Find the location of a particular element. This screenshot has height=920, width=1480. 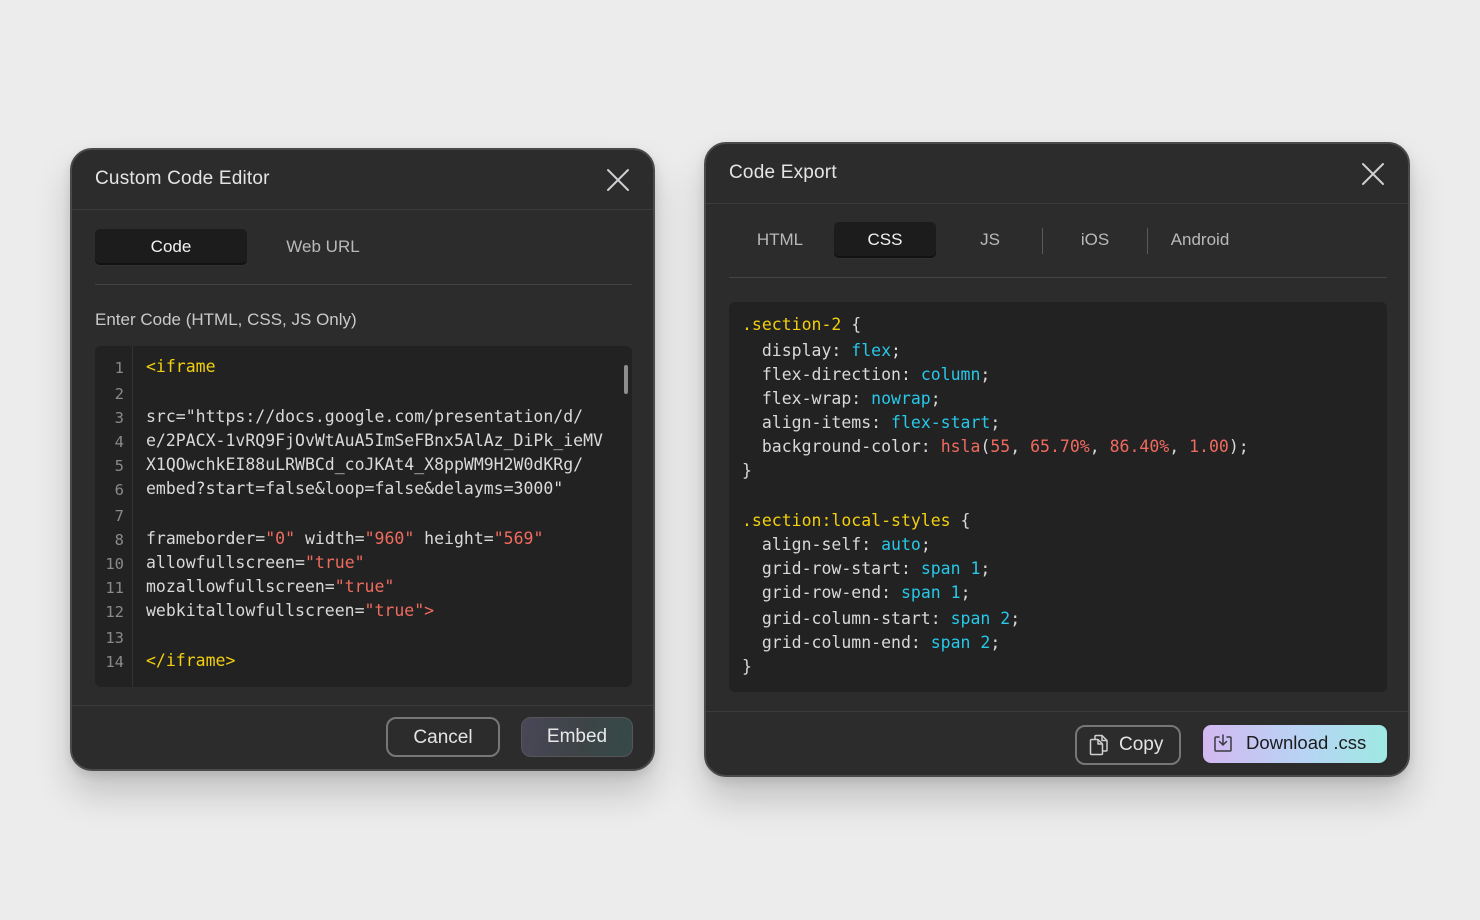

line-number: 5 is located at coordinates (119, 466).